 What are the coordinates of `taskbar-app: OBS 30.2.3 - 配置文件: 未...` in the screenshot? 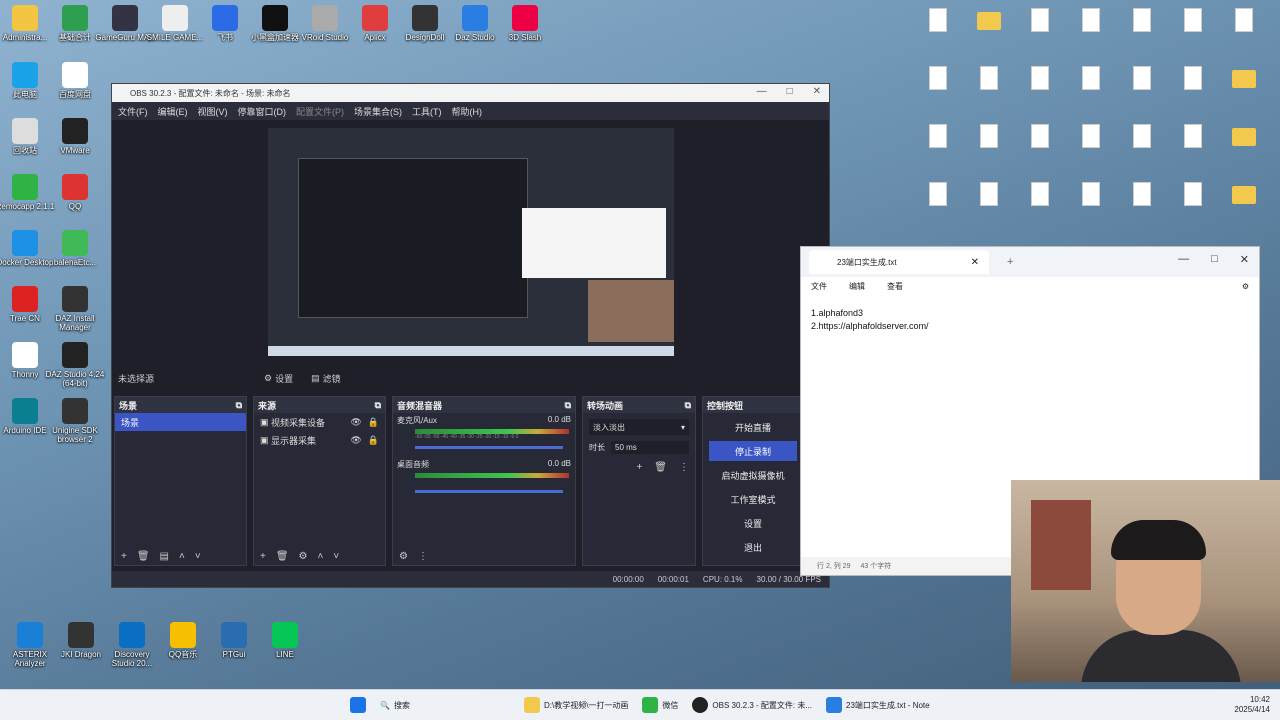 It's located at (752, 705).